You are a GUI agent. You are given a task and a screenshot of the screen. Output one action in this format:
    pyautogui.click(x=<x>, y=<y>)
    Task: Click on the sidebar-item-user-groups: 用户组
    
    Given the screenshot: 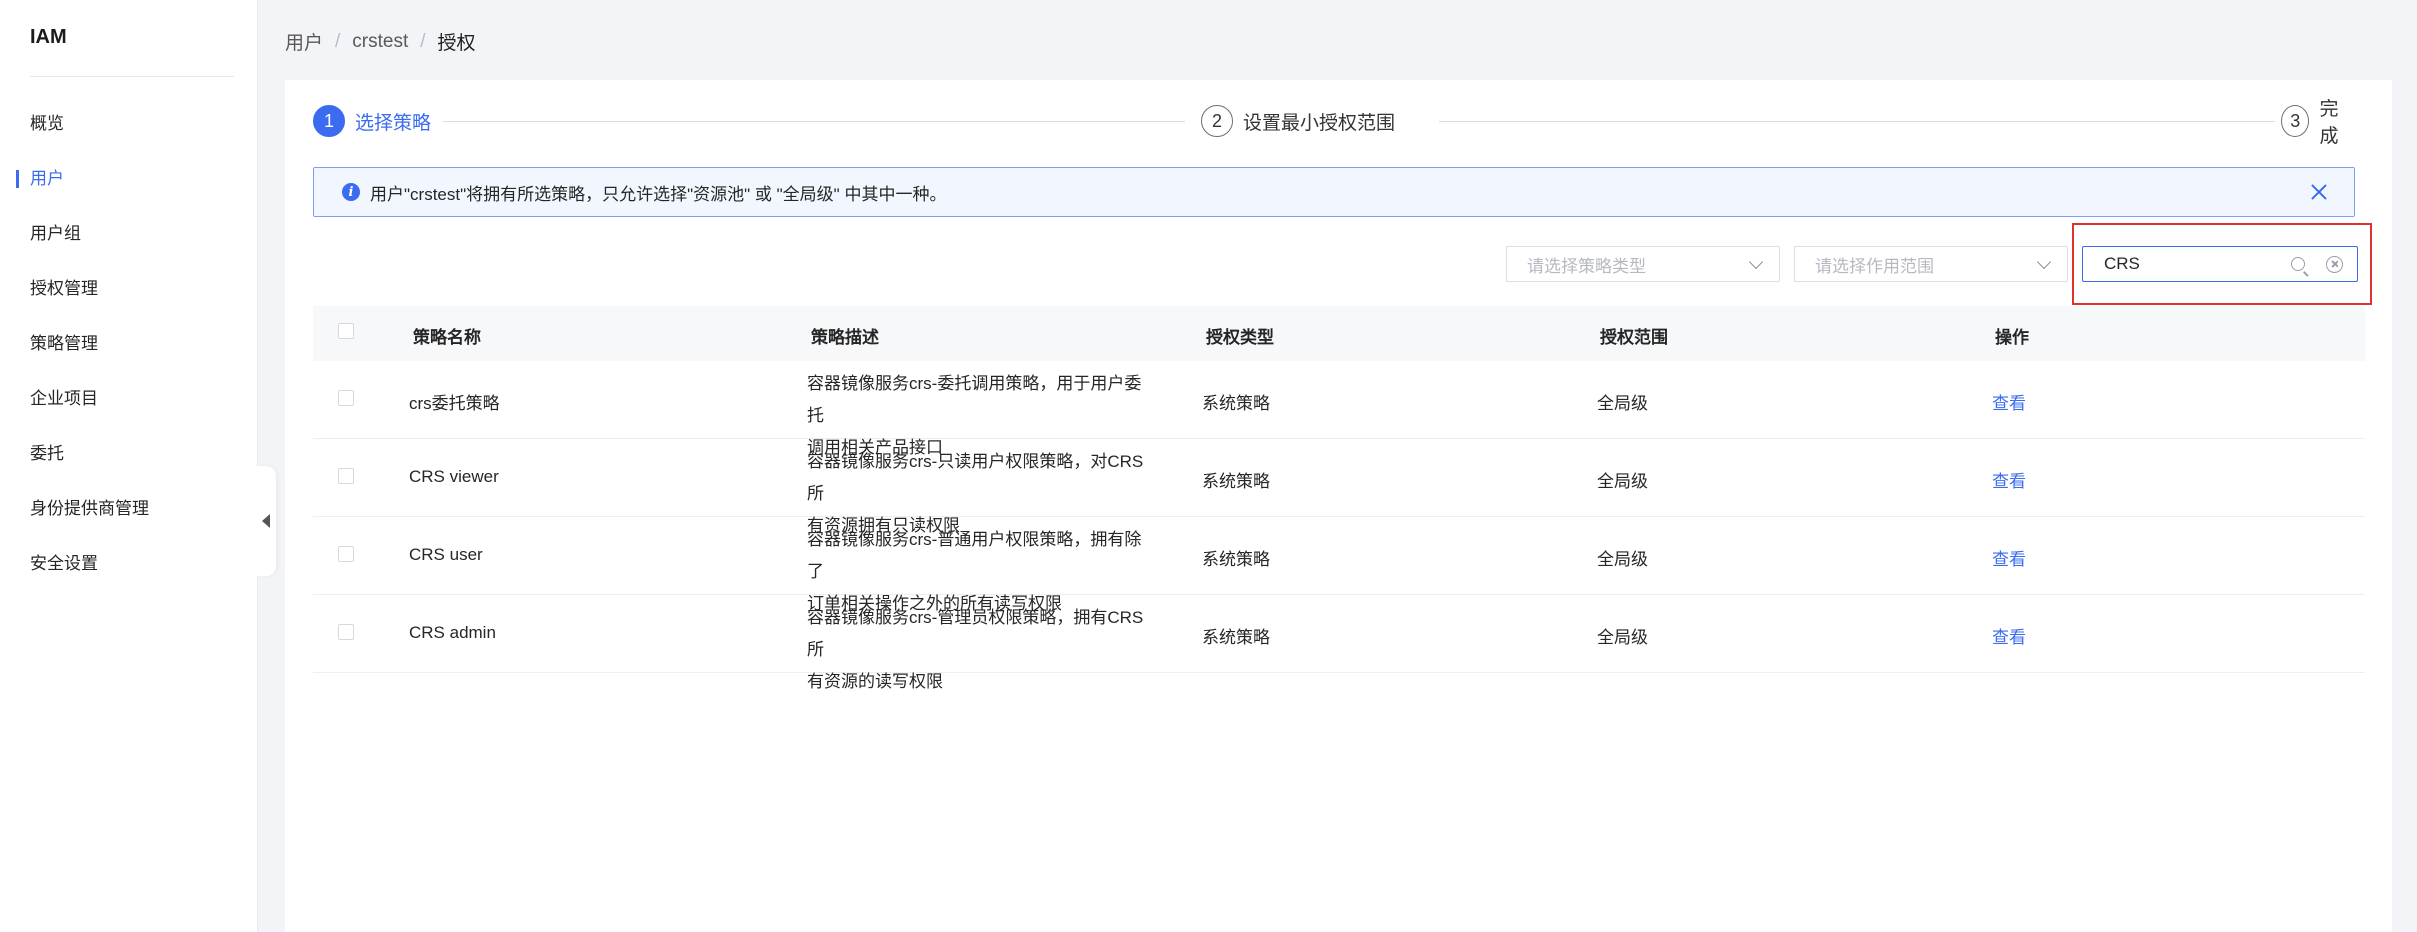 What is the action you would take?
    pyautogui.click(x=129, y=233)
    